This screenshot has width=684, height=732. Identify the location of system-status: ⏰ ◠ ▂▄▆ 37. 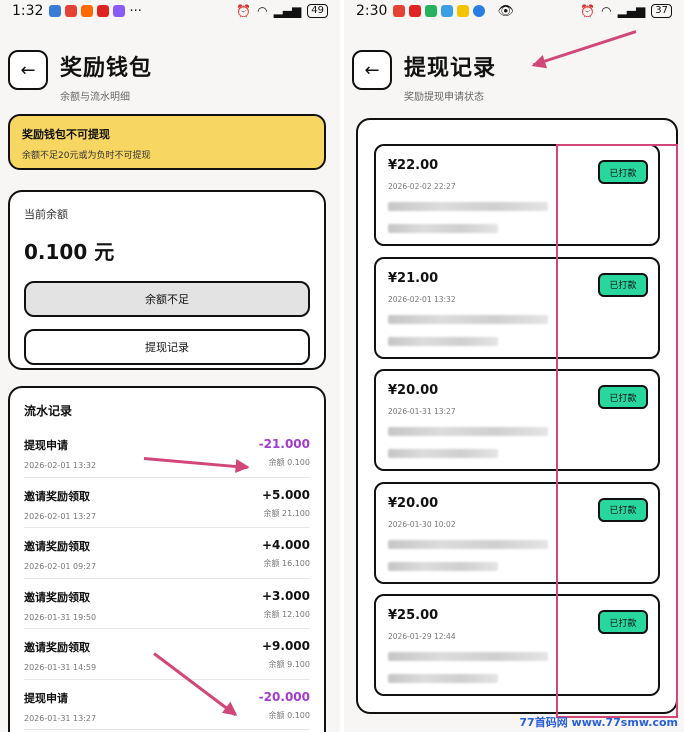
(626, 11).